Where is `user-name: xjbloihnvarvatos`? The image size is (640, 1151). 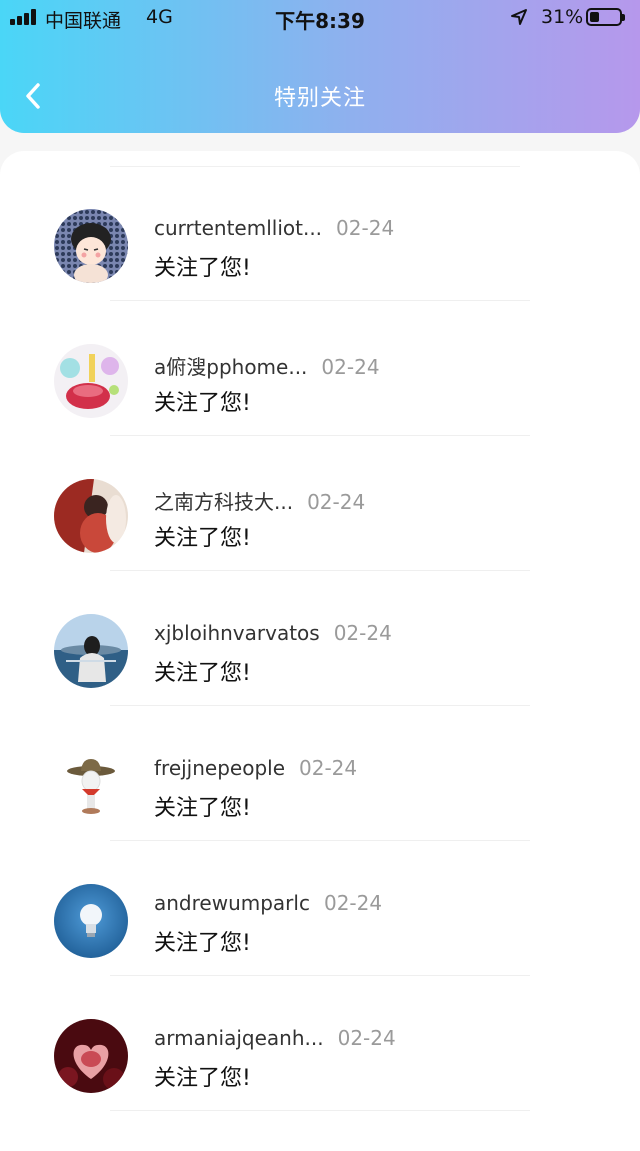
user-name: xjbloihnvarvatos is located at coordinates (237, 633).